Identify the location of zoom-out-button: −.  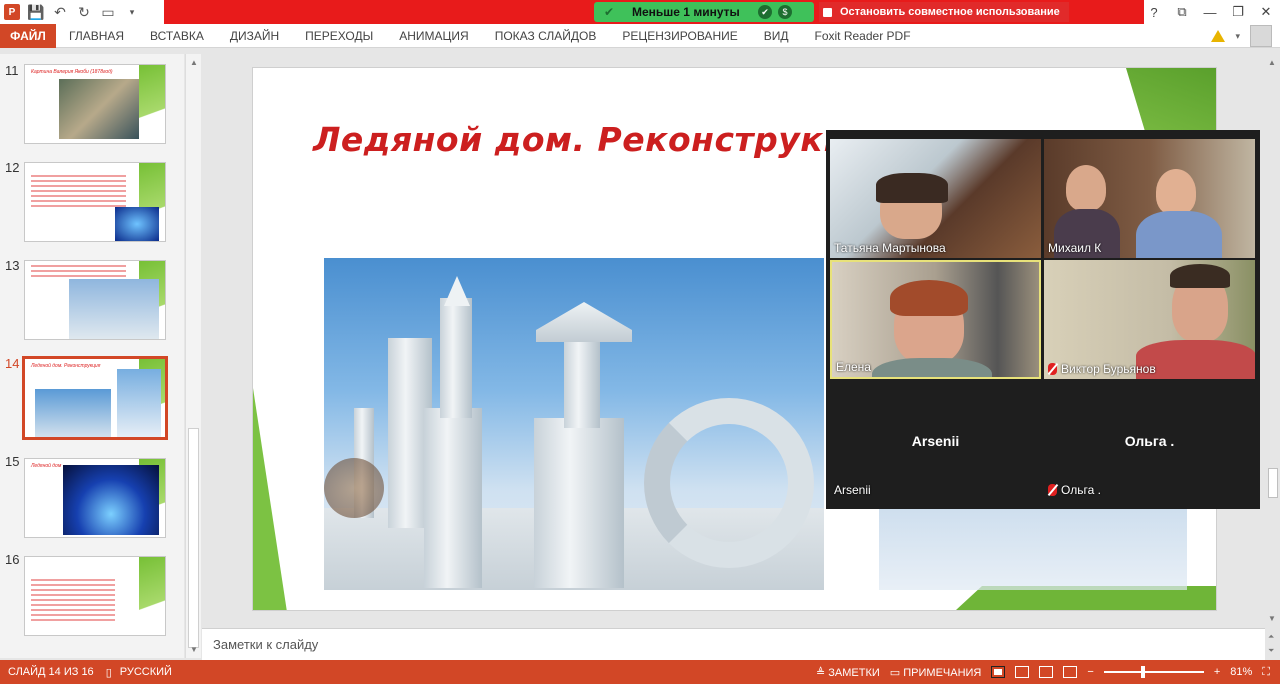
(1090, 672).